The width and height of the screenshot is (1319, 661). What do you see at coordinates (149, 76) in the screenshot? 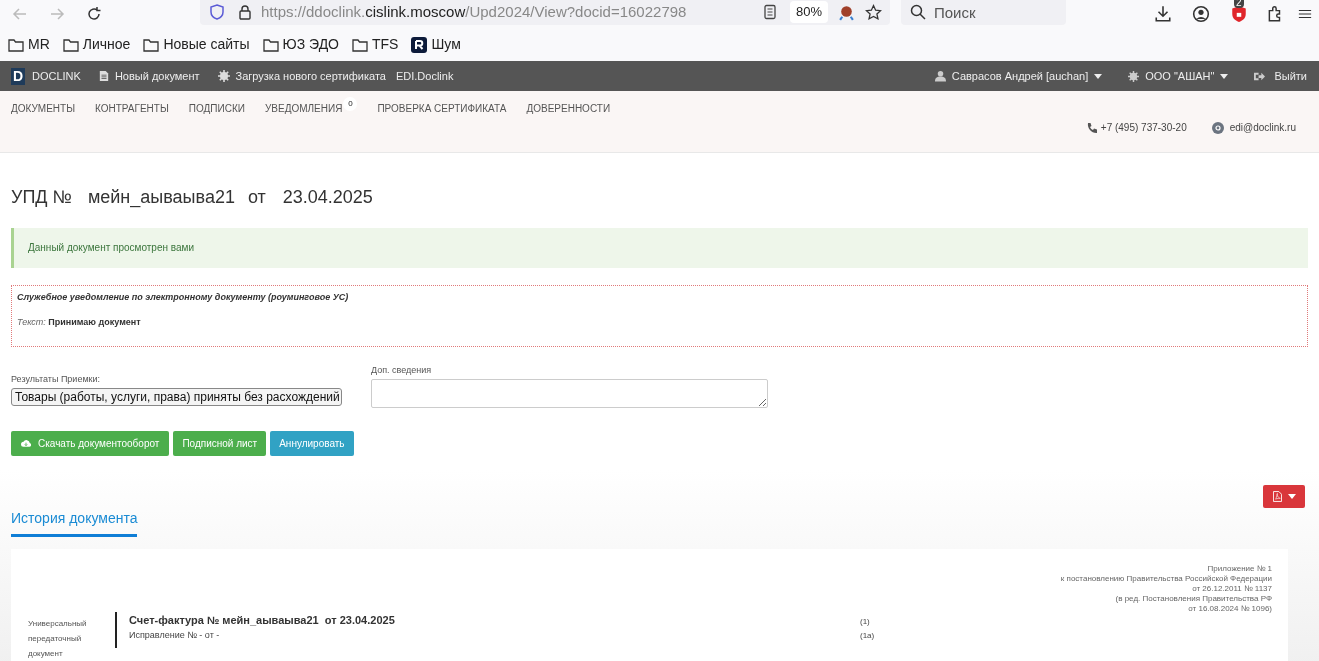
I see `top-menu-link: Новый документ` at bounding box center [149, 76].